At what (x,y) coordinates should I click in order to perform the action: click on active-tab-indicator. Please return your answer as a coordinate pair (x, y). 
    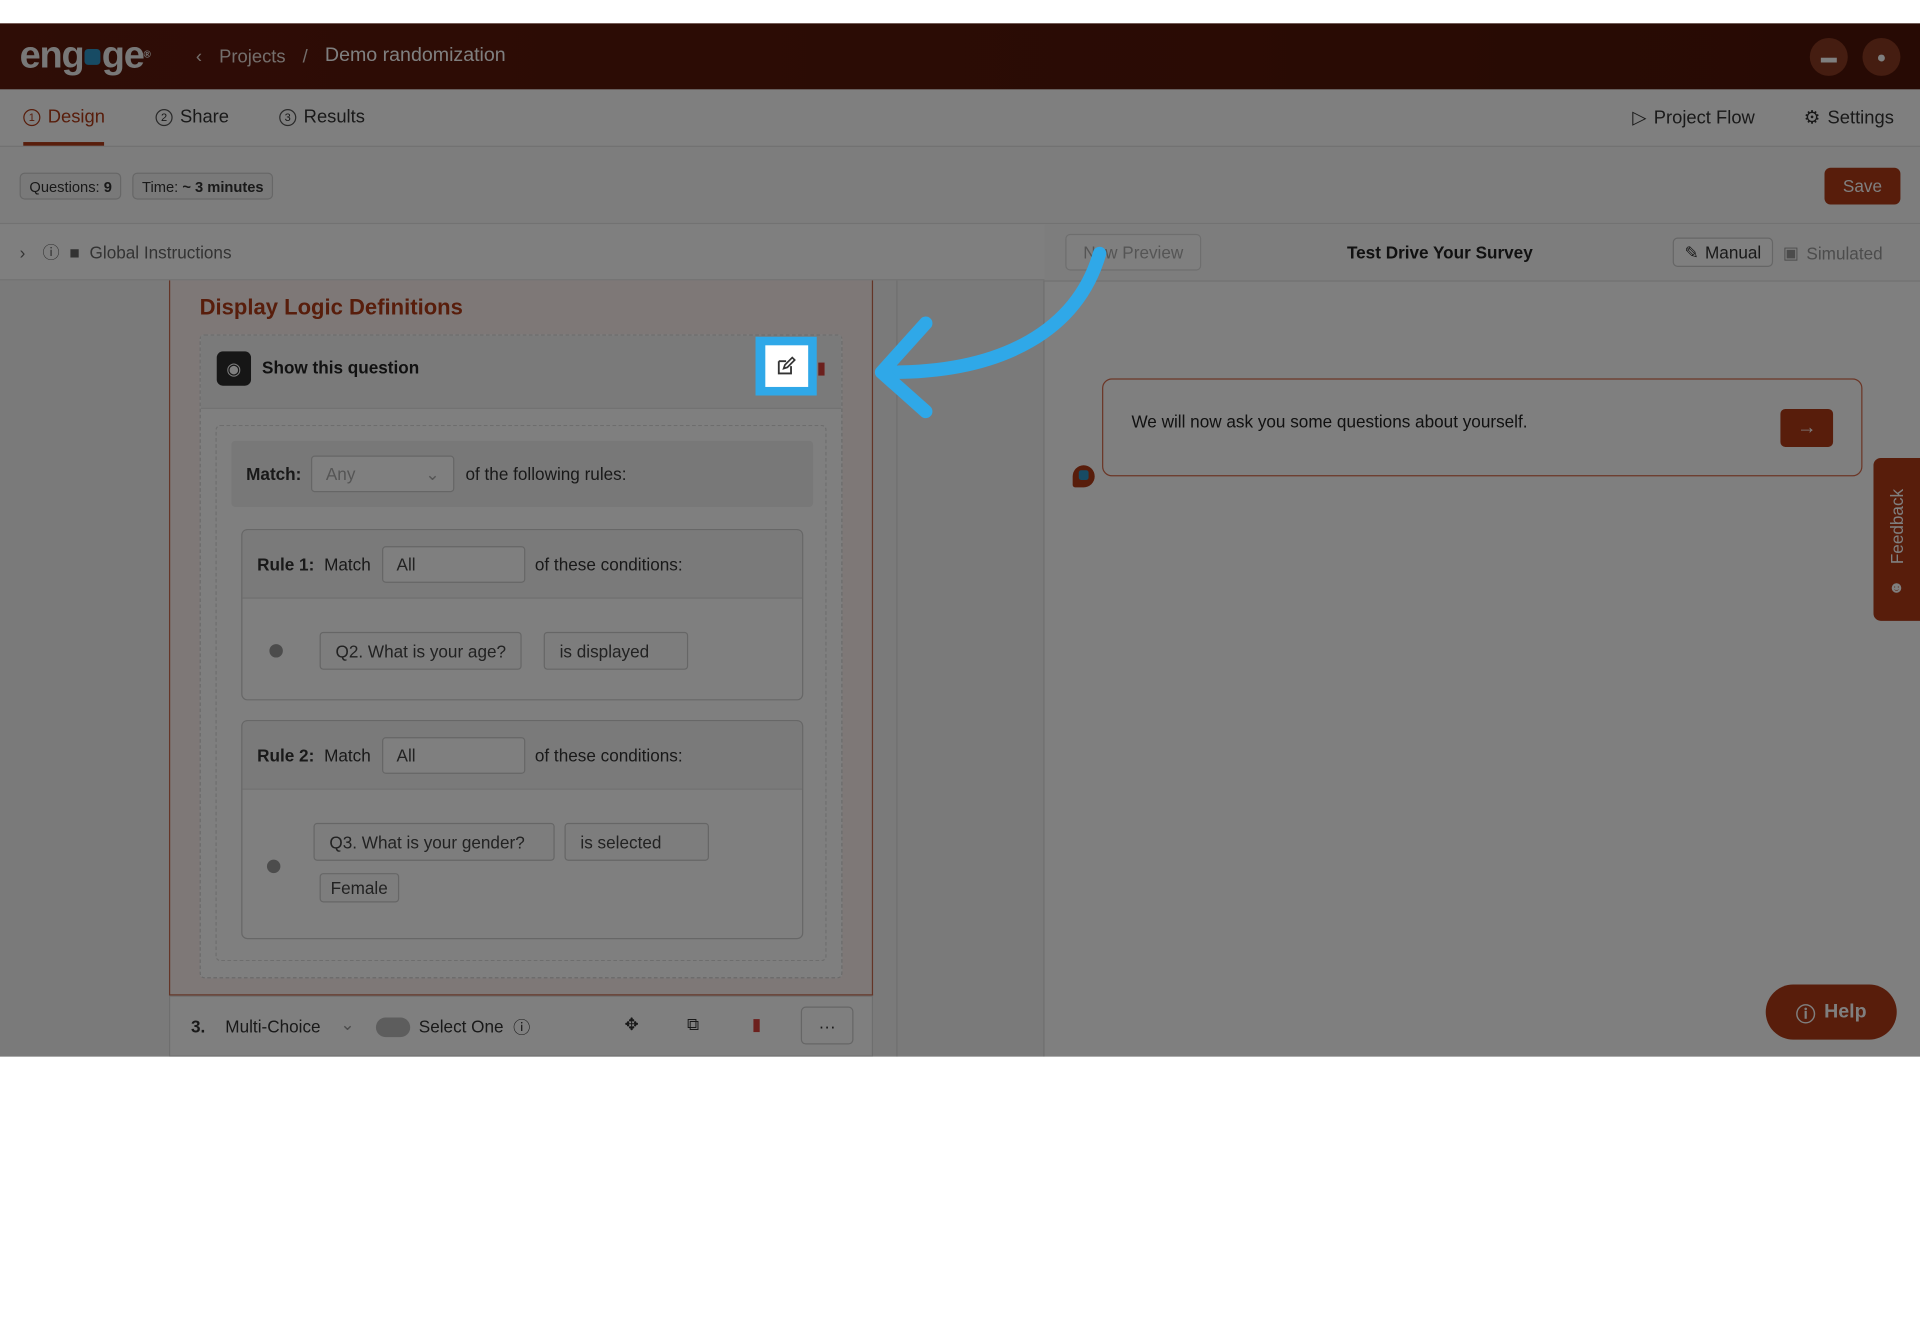
    Looking at the image, I should click on (64, 144).